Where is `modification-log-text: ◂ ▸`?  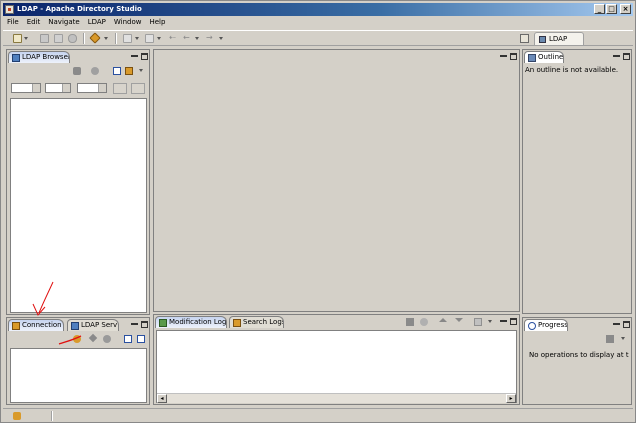 modification-log-text: ◂ ▸ is located at coordinates (336, 366).